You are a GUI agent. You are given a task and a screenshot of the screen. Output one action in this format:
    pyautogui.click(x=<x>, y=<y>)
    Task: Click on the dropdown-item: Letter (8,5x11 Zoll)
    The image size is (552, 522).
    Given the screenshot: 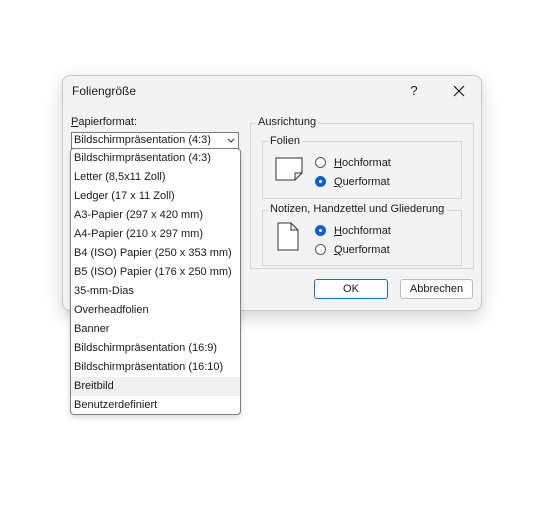 What is the action you would take?
    pyautogui.click(x=155, y=177)
    